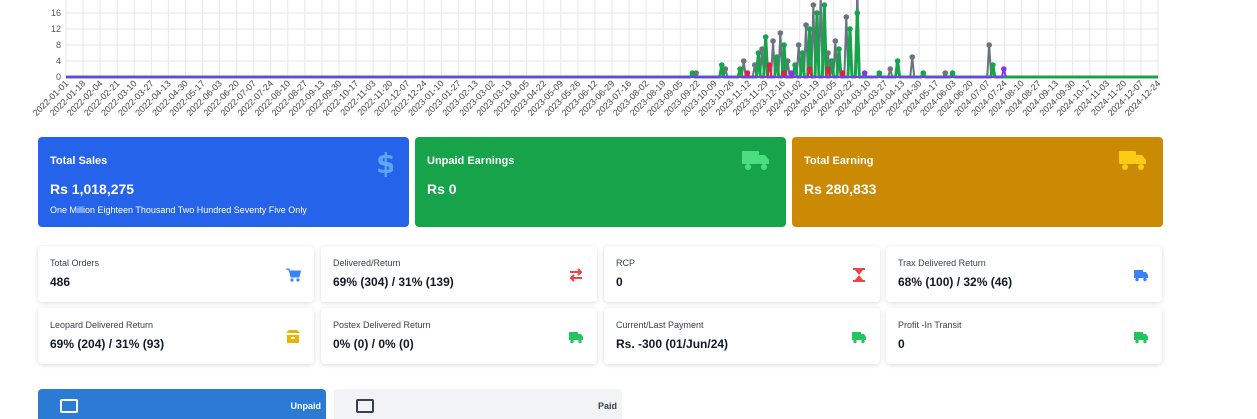 The height and width of the screenshot is (419, 1257). I want to click on unpaid-earnings-title: Unpaid Earnings, so click(471, 161).